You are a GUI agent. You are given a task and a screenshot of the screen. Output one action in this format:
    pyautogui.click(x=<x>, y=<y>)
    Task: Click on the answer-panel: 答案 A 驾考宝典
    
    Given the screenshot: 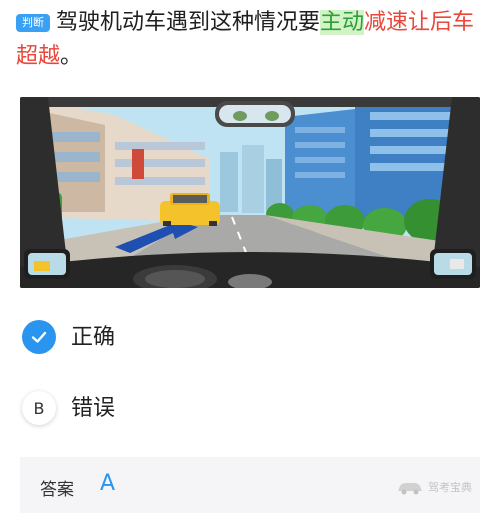 What is the action you would take?
    pyautogui.click(x=250, y=485)
    